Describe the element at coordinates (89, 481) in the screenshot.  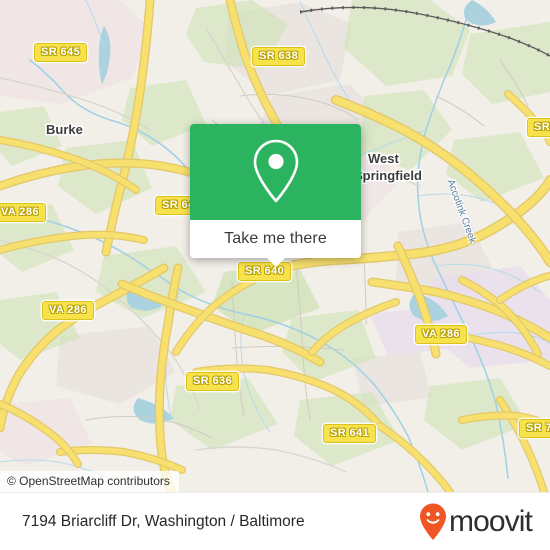
I see `osm-attribution: © OpenStreetMap contributors` at that location.